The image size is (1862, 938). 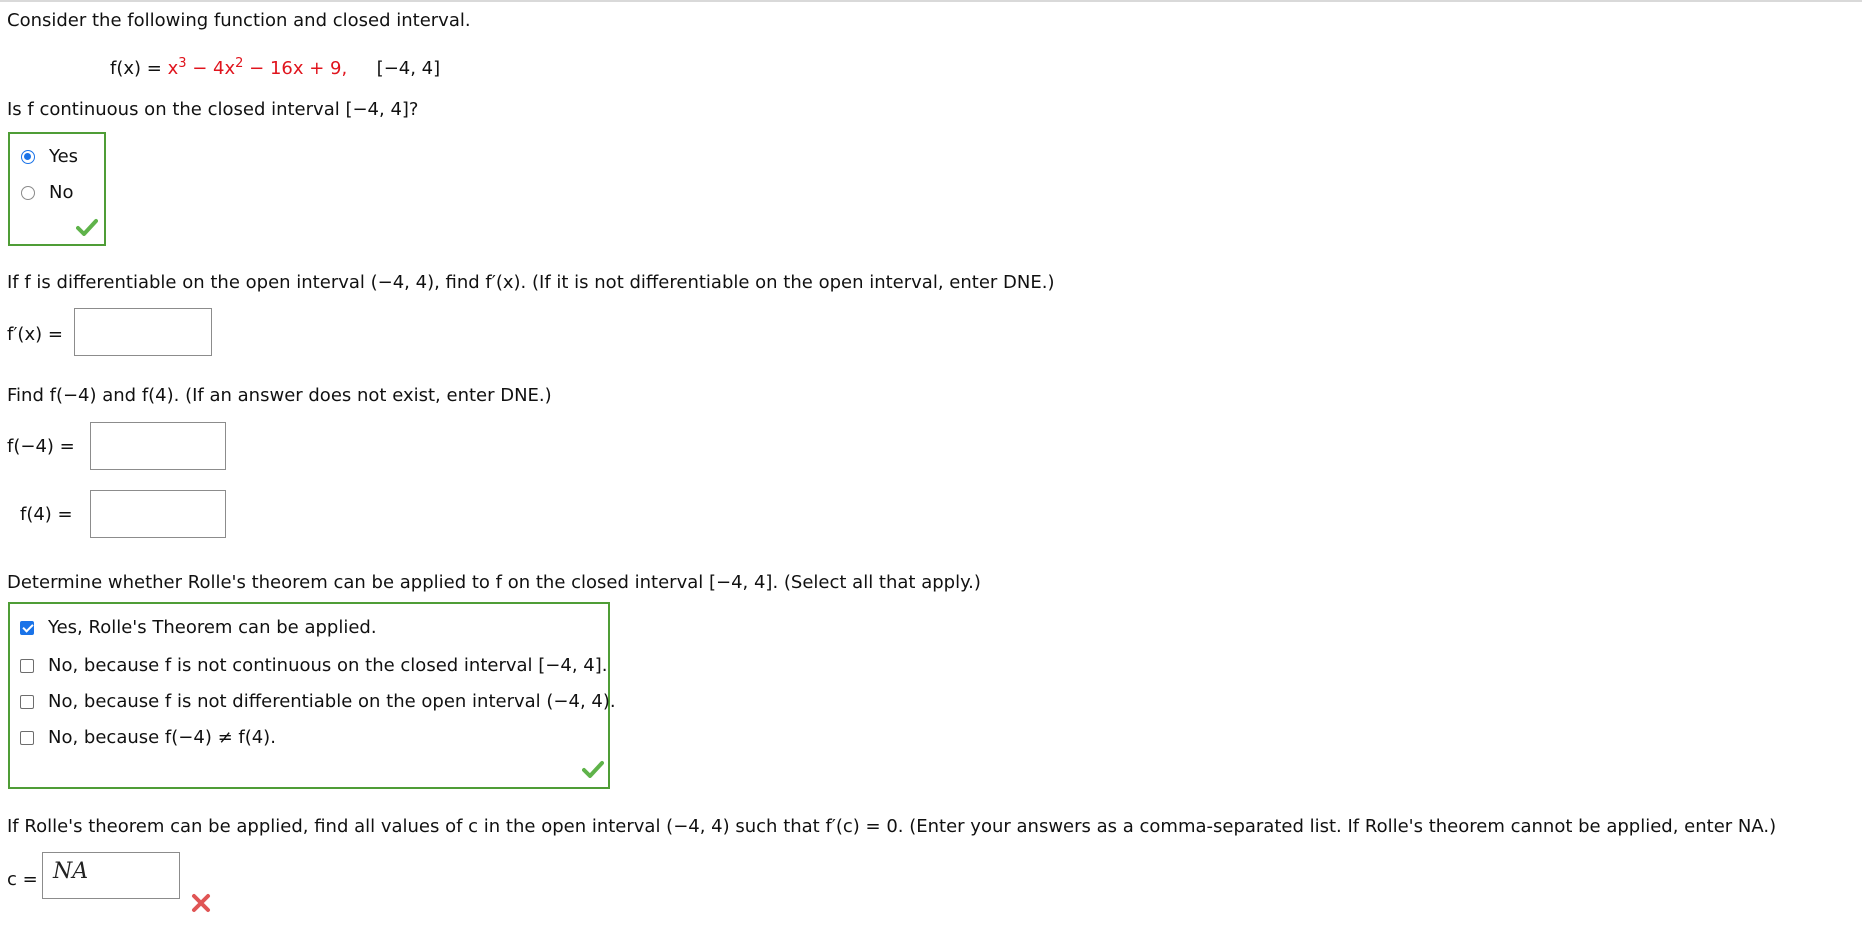 What do you see at coordinates (143, 332) in the screenshot?
I see `fprime-input` at bounding box center [143, 332].